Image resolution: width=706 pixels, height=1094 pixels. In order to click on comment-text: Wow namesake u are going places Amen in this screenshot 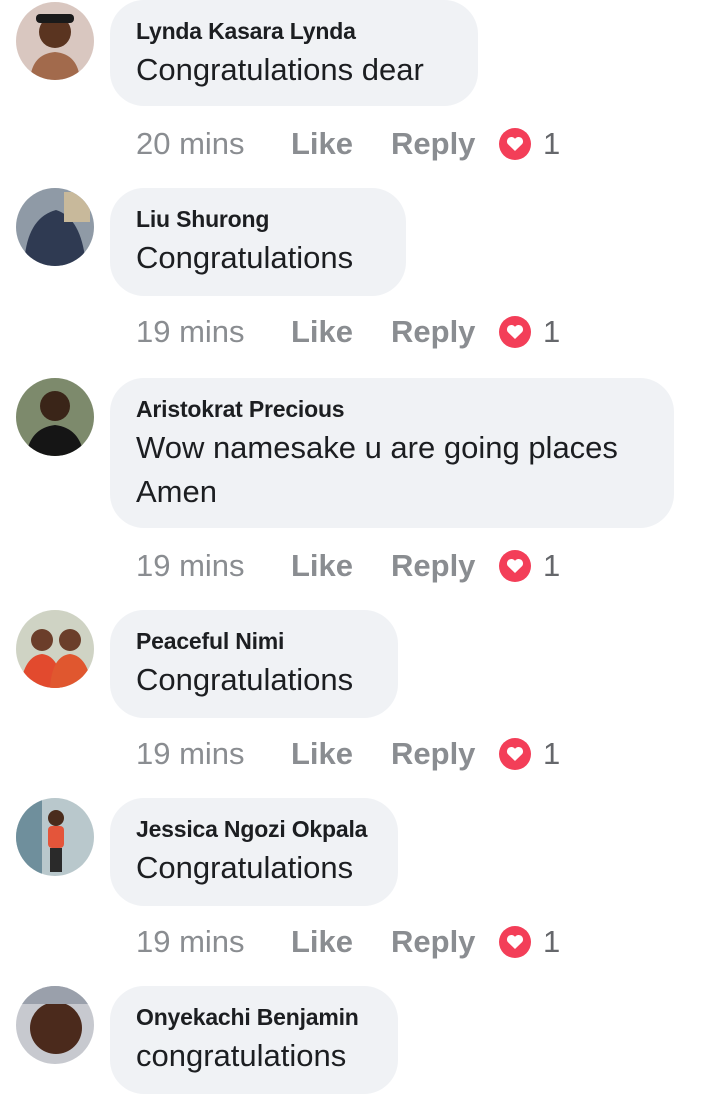, I will do `click(377, 469)`.